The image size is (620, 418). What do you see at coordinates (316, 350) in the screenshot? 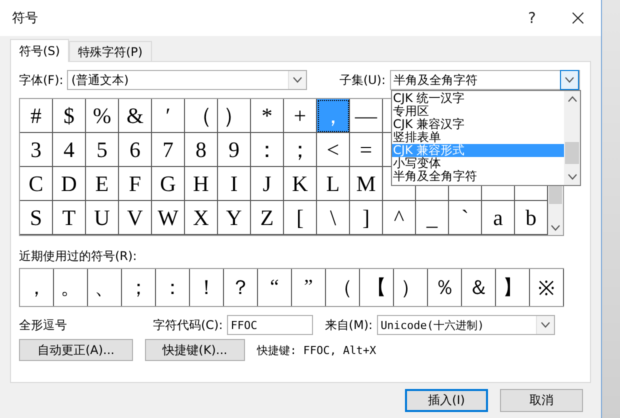
I see `shortcut-text: 快捷键: FFOC, Alt+X` at bounding box center [316, 350].